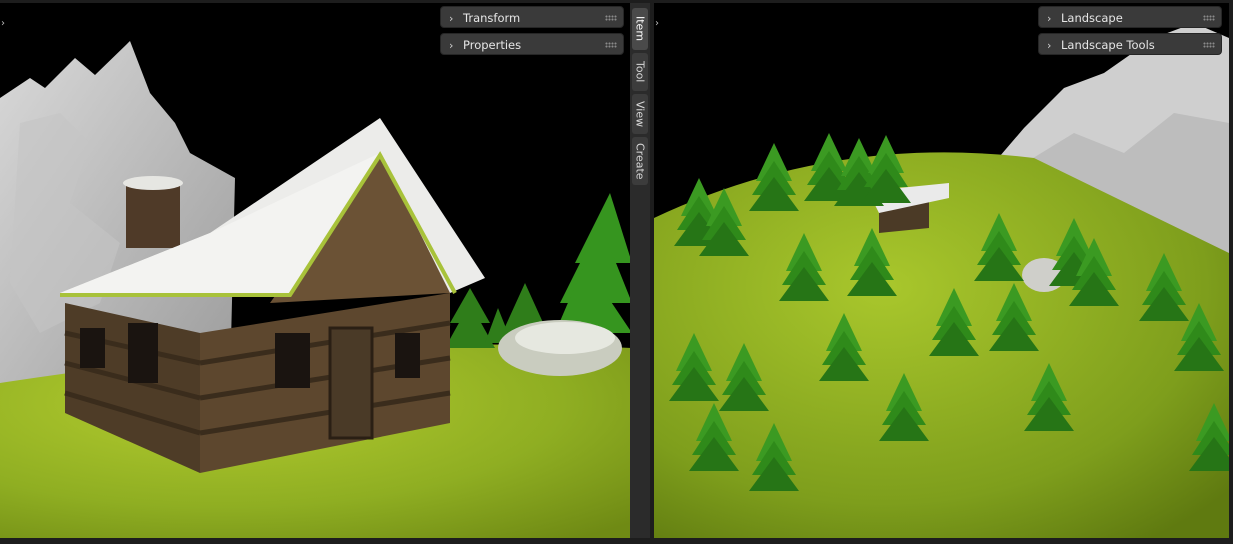  What do you see at coordinates (492, 45) in the screenshot?
I see `panel-label: Properties` at bounding box center [492, 45].